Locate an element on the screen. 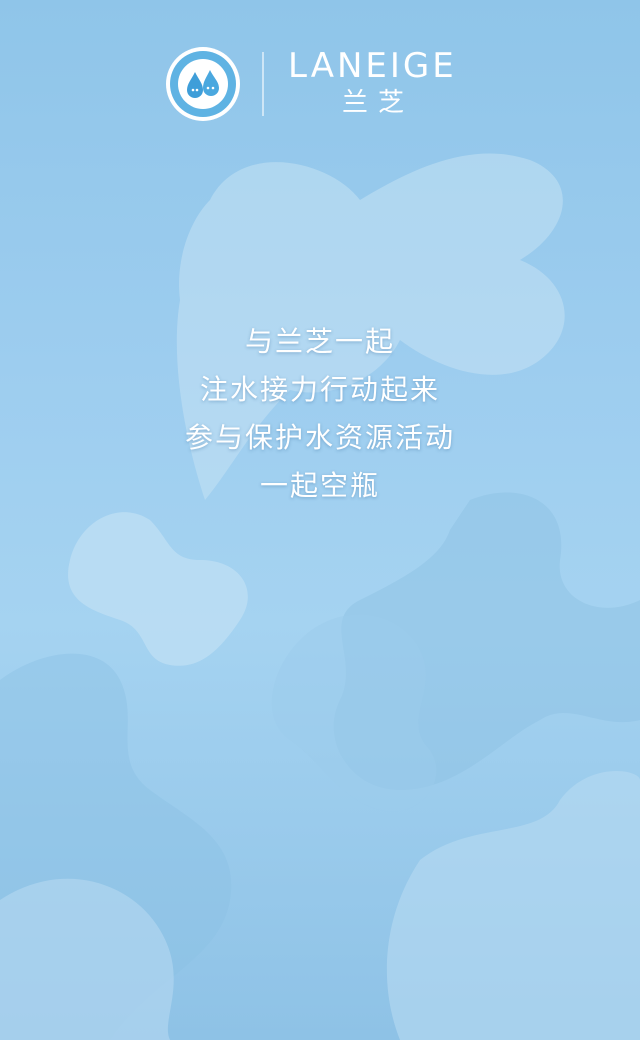  header-divider is located at coordinates (263, 84).